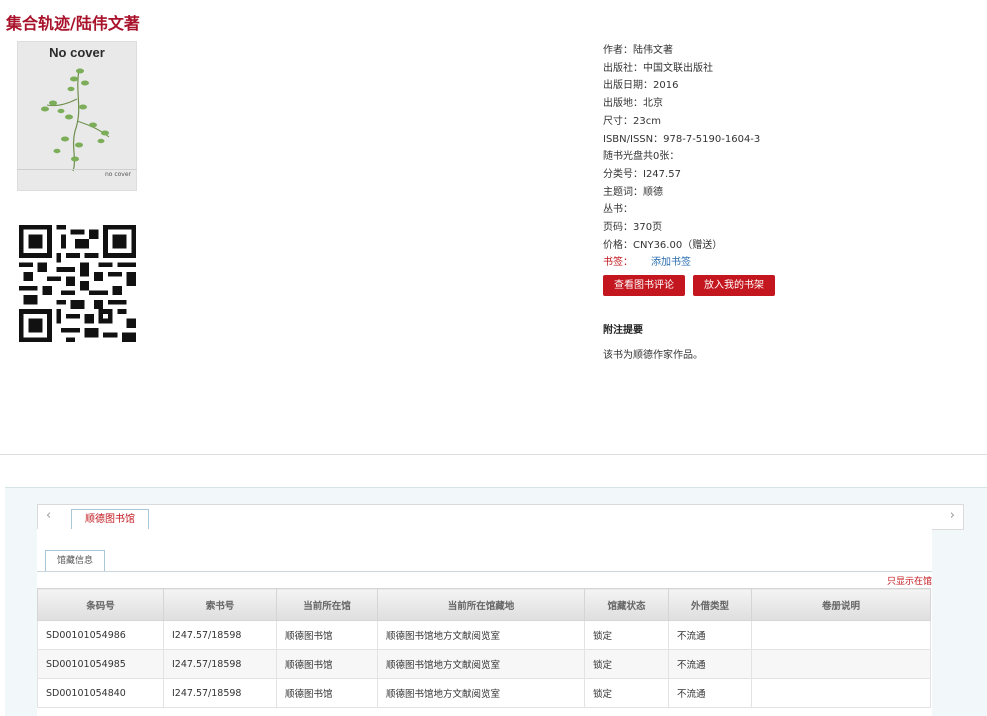  What do you see at coordinates (618, 210) in the screenshot?
I see `meta-series: 丛书：` at bounding box center [618, 210].